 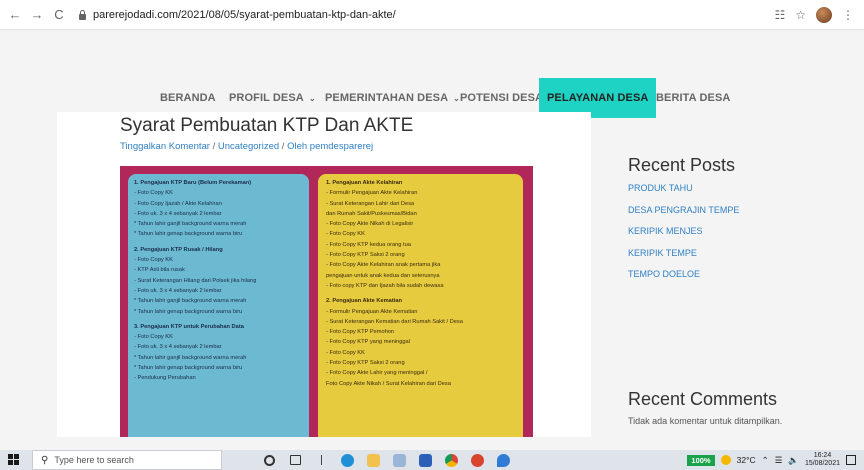 What do you see at coordinates (59, 15) in the screenshot?
I see `reload-icon: C` at bounding box center [59, 15].